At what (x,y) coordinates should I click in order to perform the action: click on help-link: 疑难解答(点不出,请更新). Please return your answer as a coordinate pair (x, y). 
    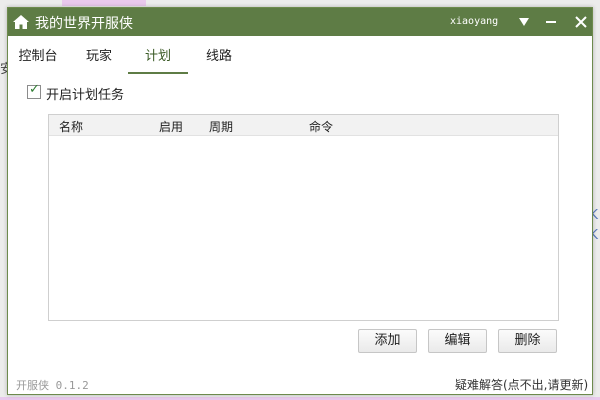
    Looking at the image, I should click on (521, 384).